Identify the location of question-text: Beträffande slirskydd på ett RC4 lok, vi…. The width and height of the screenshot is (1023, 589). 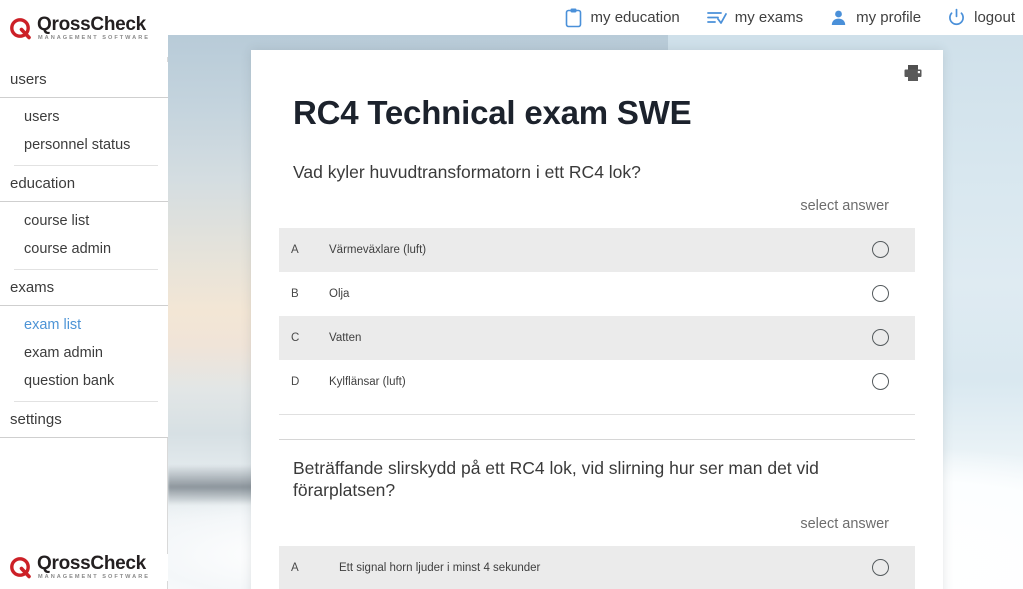
(556, 478).